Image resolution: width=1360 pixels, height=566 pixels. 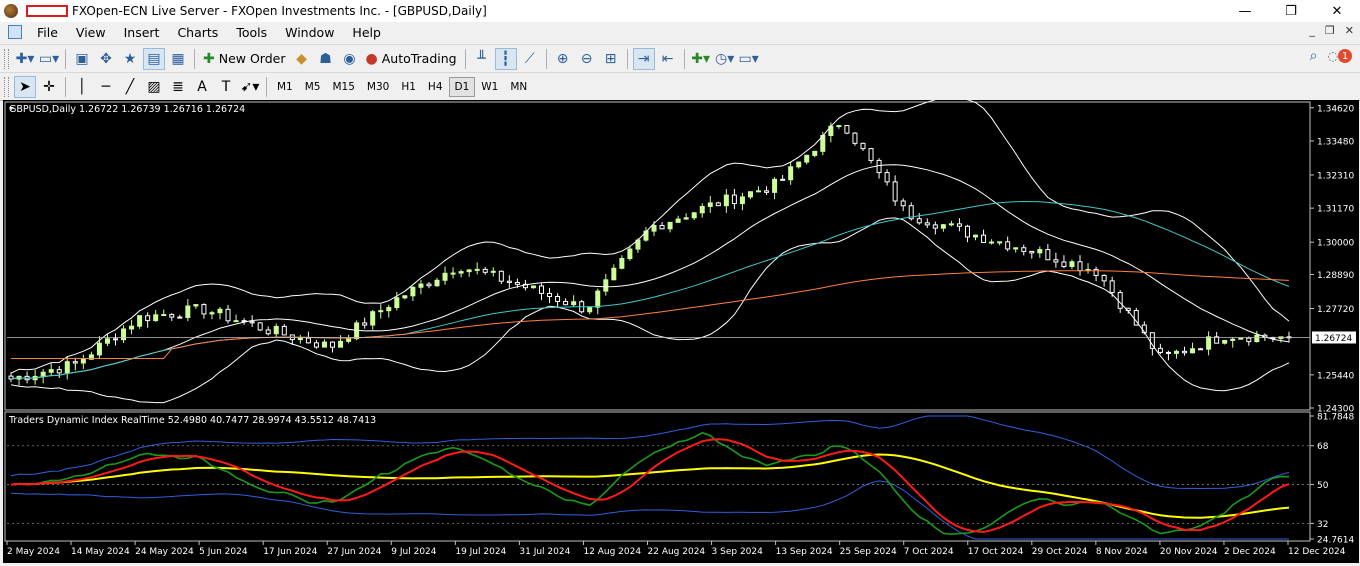 I want to click on maximize-button: ❐, so click(x=1291, y=11).